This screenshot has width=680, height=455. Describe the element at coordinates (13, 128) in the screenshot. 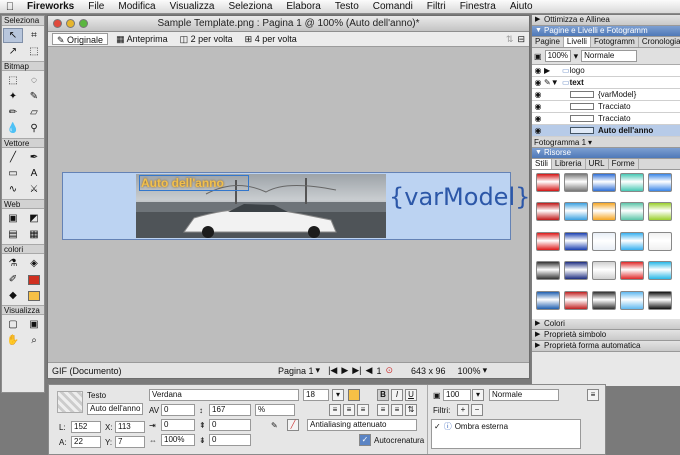

I see `blur-tool-icon: 💧` at that location.